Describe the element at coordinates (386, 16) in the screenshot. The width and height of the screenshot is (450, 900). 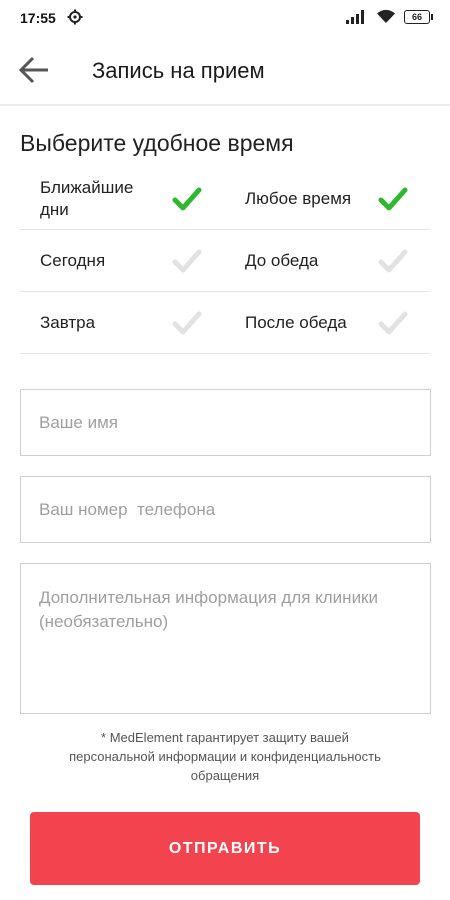
I see `wifi-icon` at that location.